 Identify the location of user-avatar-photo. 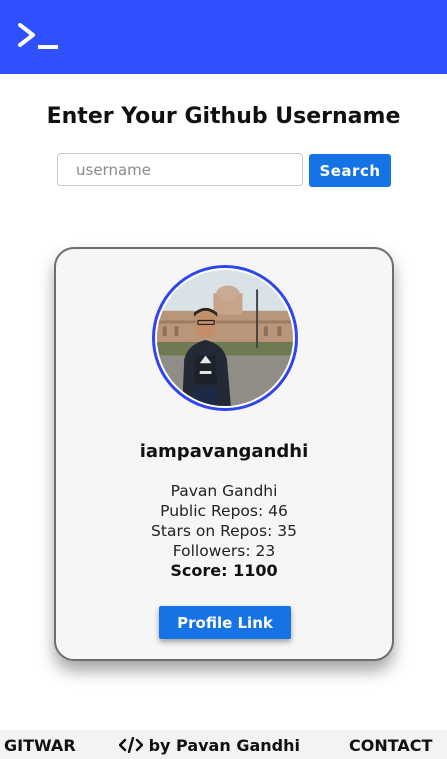
(225, 338).